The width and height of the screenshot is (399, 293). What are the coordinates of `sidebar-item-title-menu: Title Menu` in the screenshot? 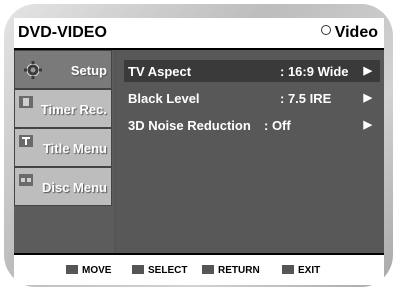 It's located at (63, 147).